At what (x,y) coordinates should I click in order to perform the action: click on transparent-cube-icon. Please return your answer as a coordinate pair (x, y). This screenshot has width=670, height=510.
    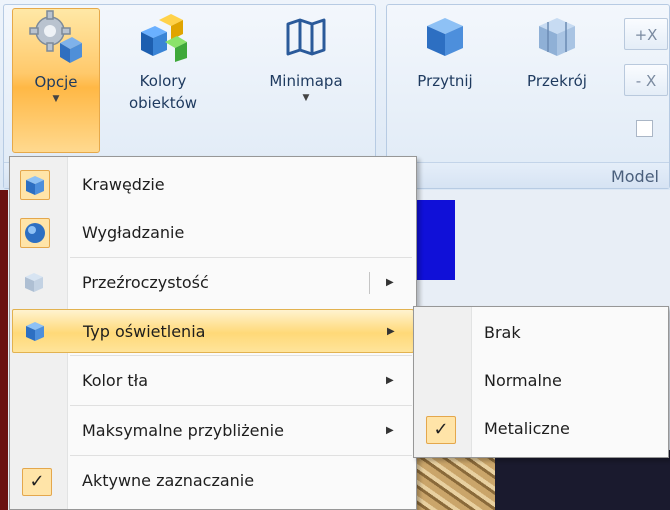
    Looking at the image, I should click on (35, 283).